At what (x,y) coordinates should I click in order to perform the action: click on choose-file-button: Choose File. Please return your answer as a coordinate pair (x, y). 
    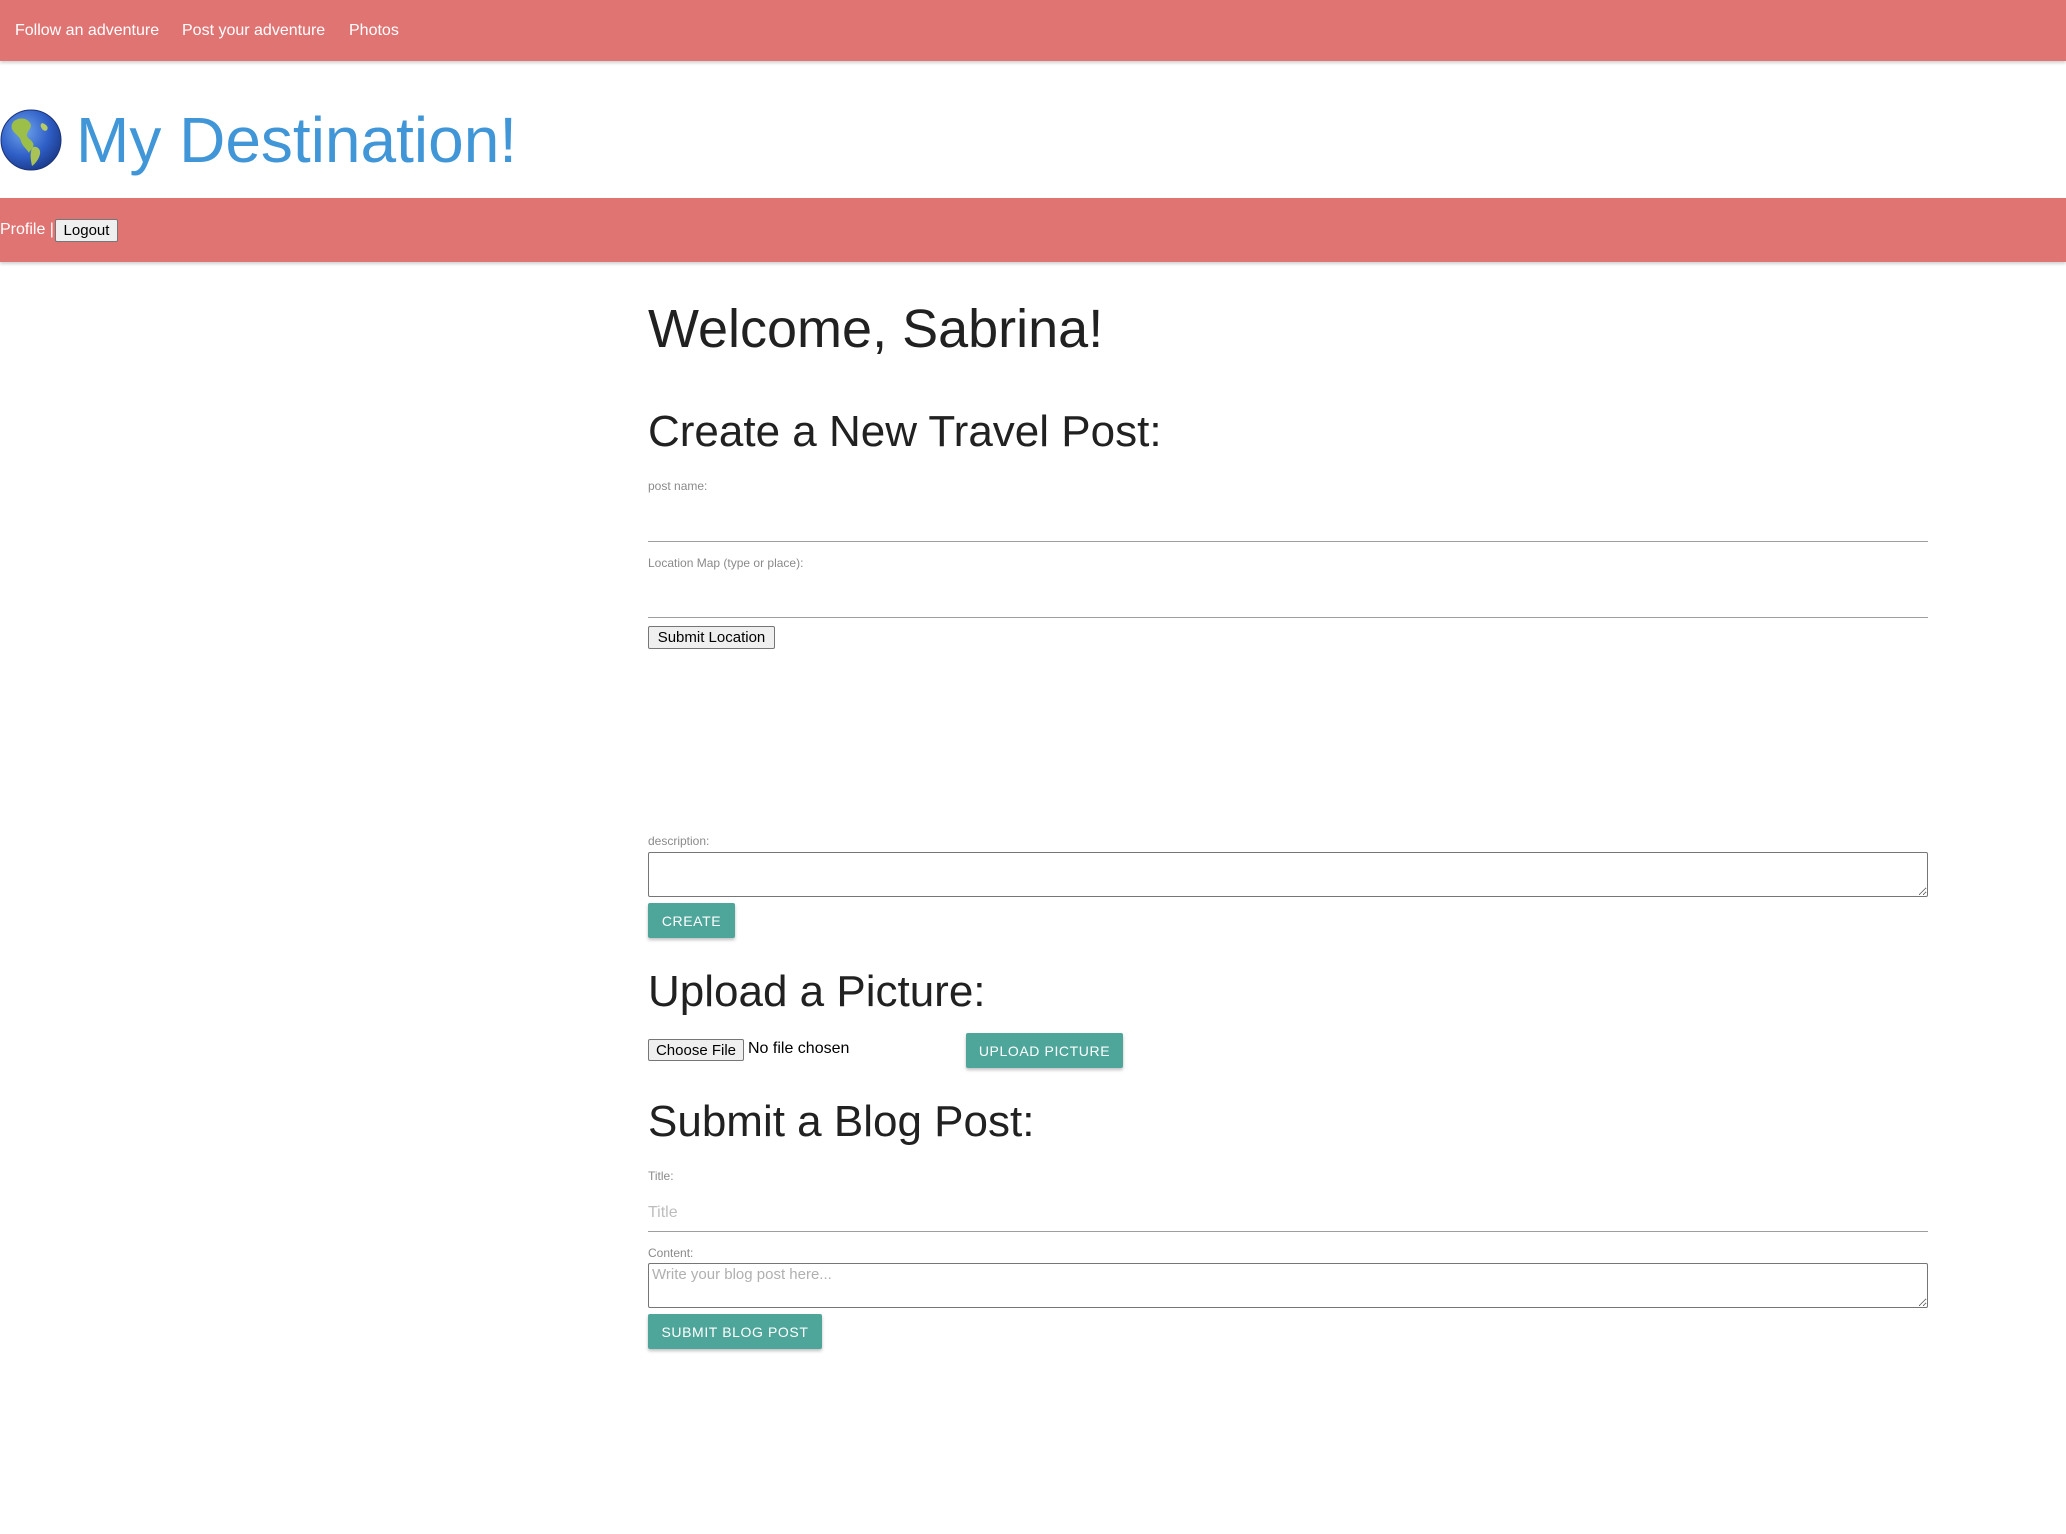
    Looking at the image, I should click on (696, 1050).